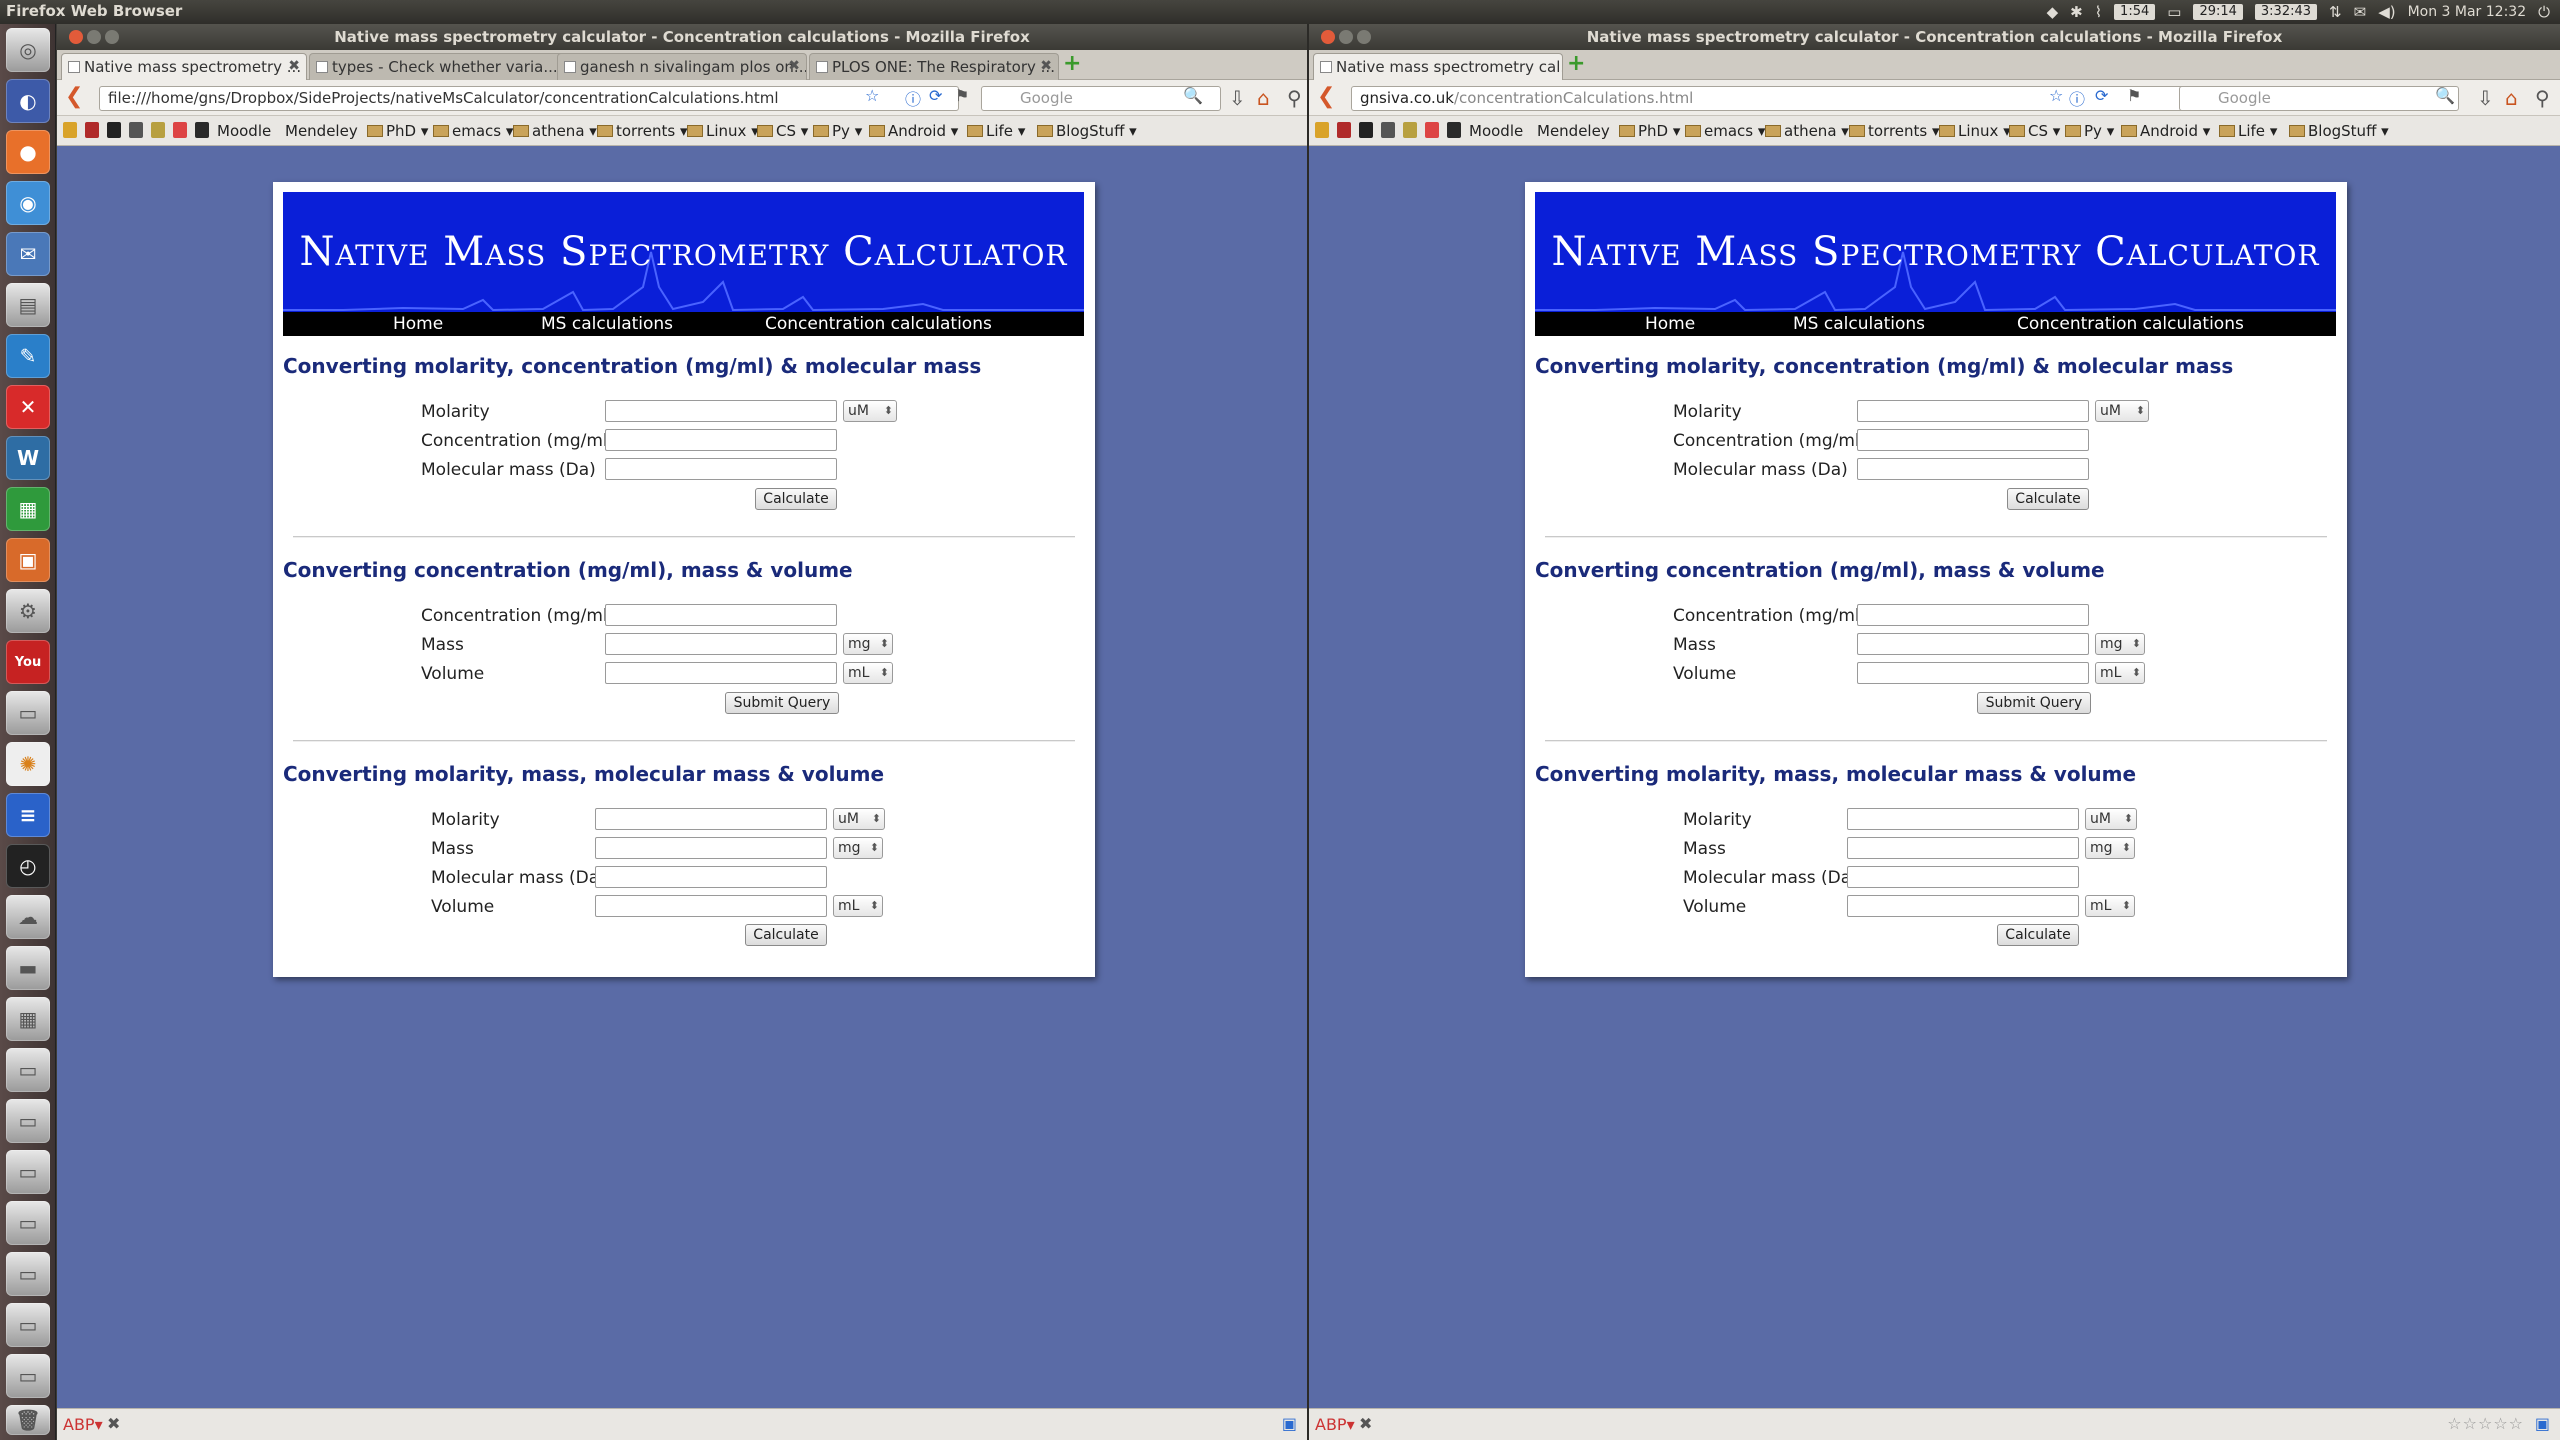 The width and height of the screenshot is (2560, 1440). I want to click on bookmark-folder-blogstuff: BlogStuff ▾, so click(1087, 131).